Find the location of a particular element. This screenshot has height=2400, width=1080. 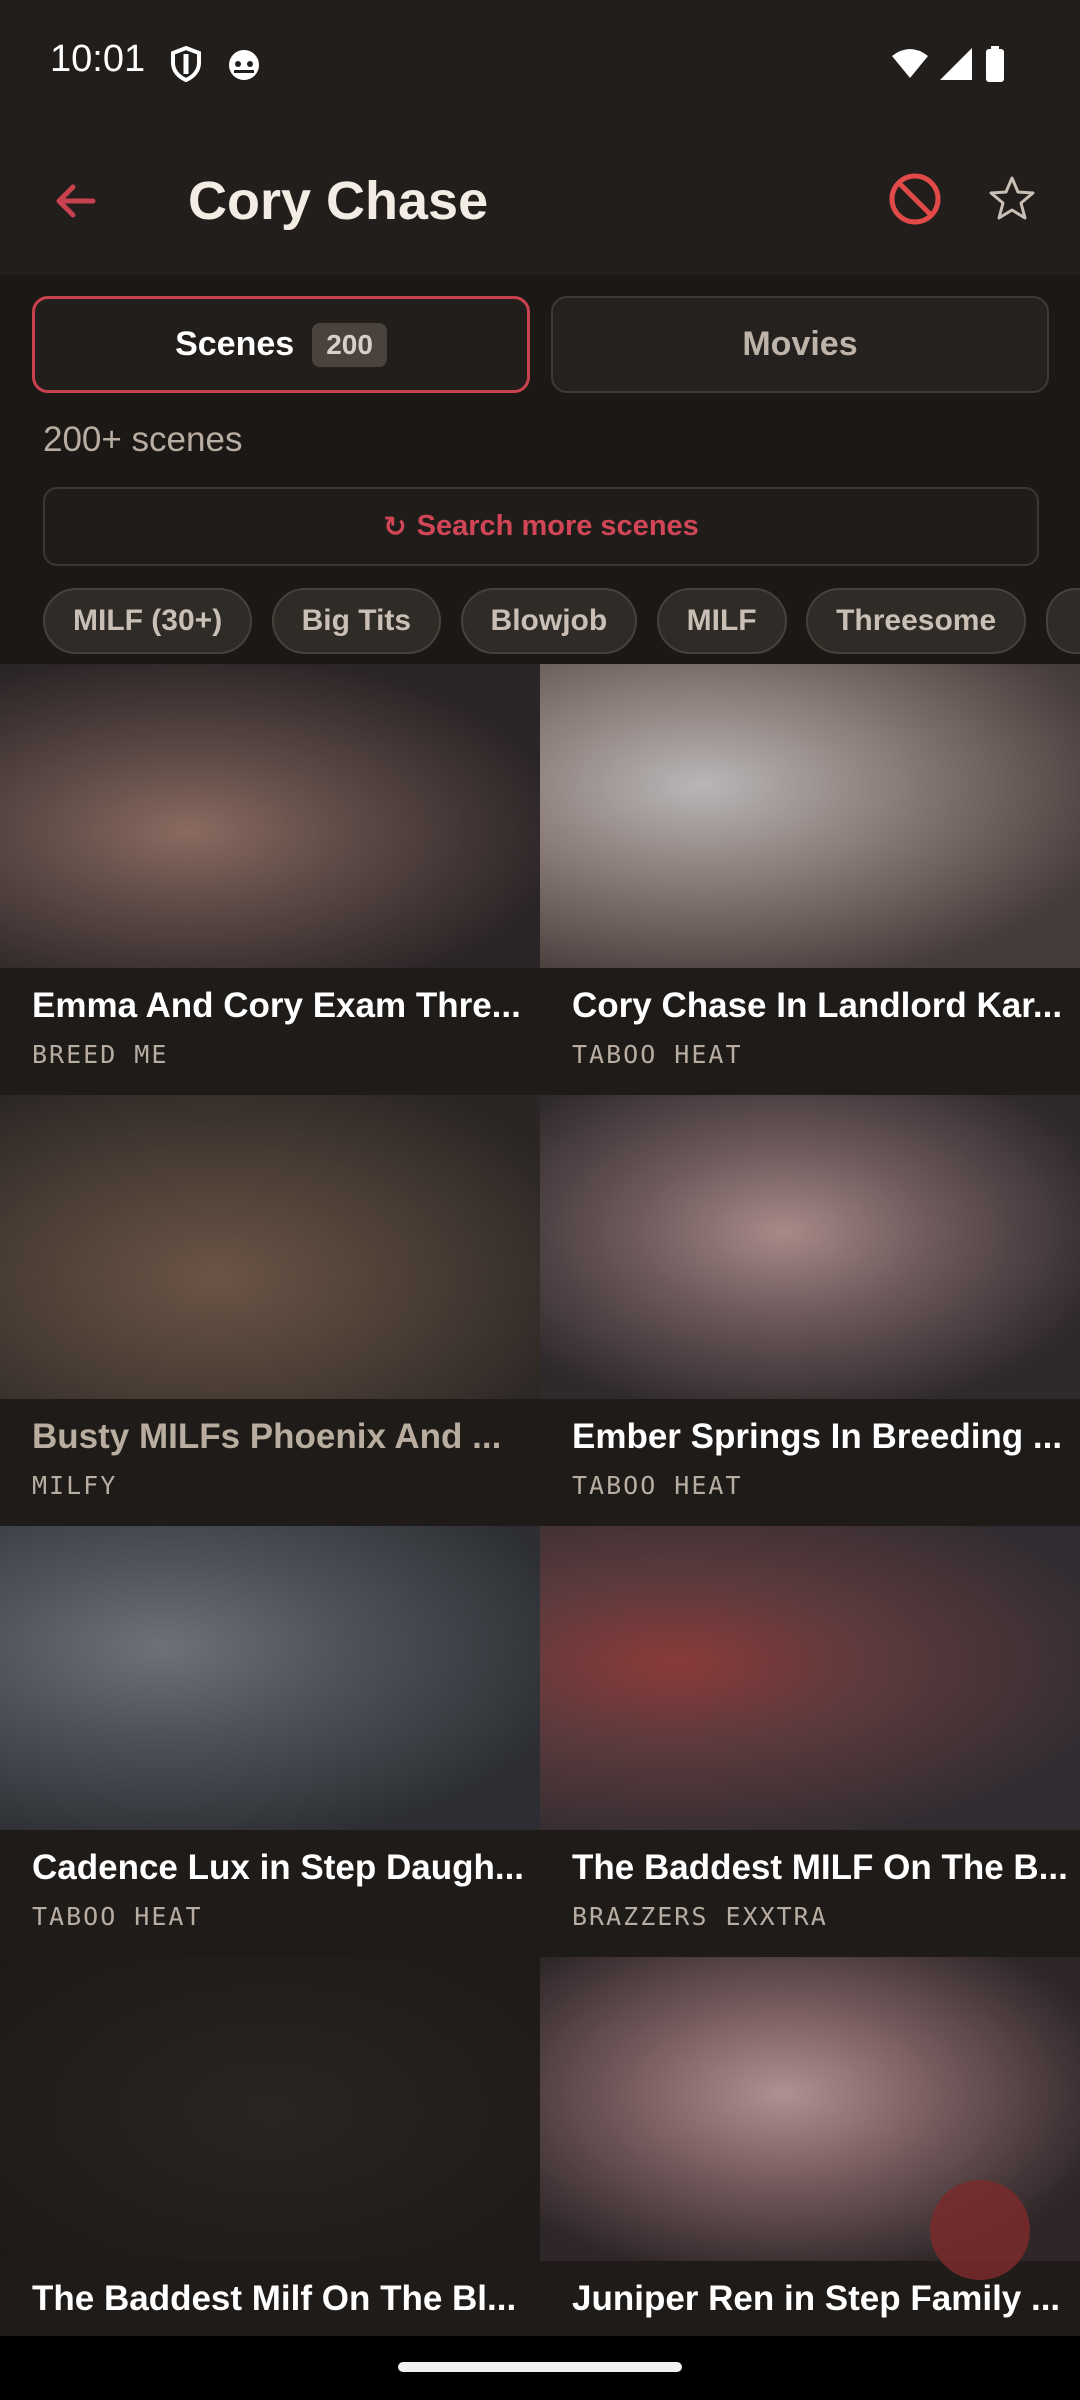

chip-threesome: Threesome is located at coordinates (916, 621).